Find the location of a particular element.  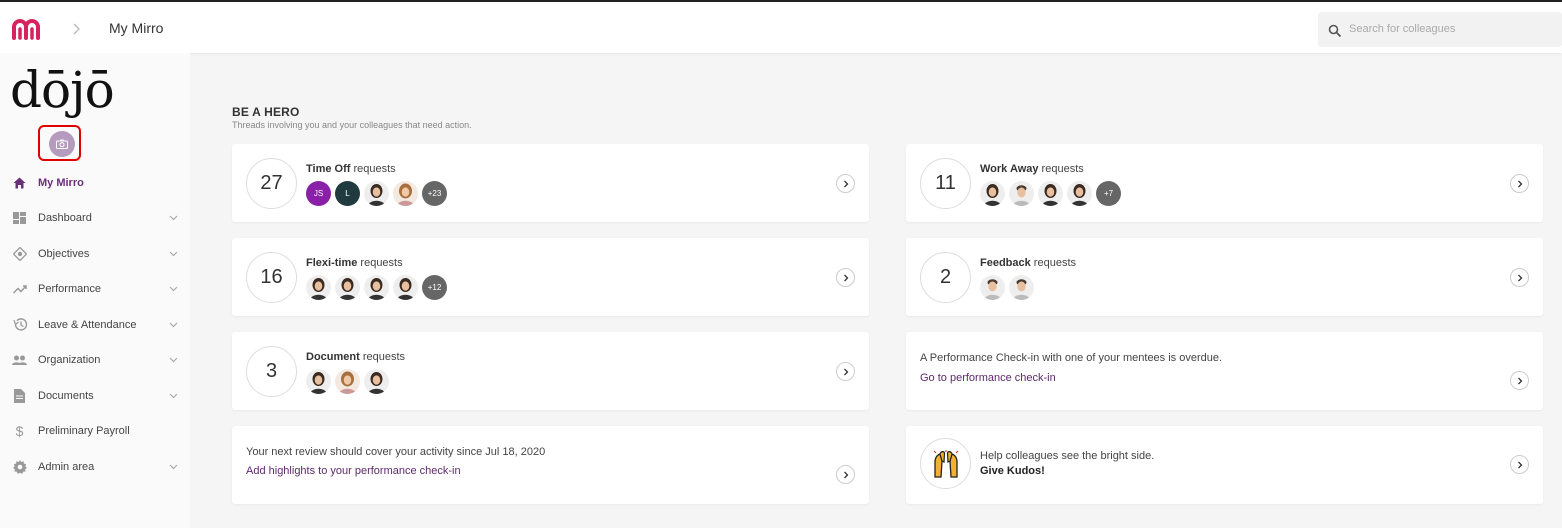

sidebar-item-label: Leave & Attendance is located at coordinates (87, 324).